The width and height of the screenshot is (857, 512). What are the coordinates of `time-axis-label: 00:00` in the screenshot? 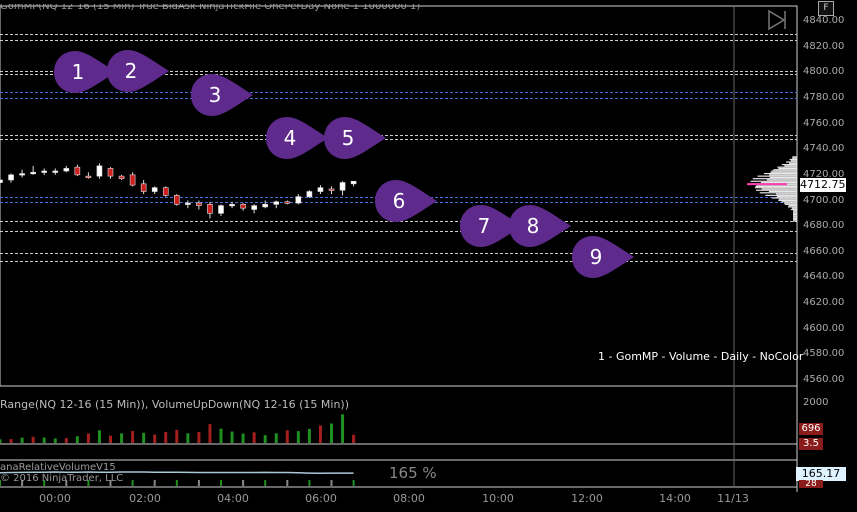 It's located at (55, 498).